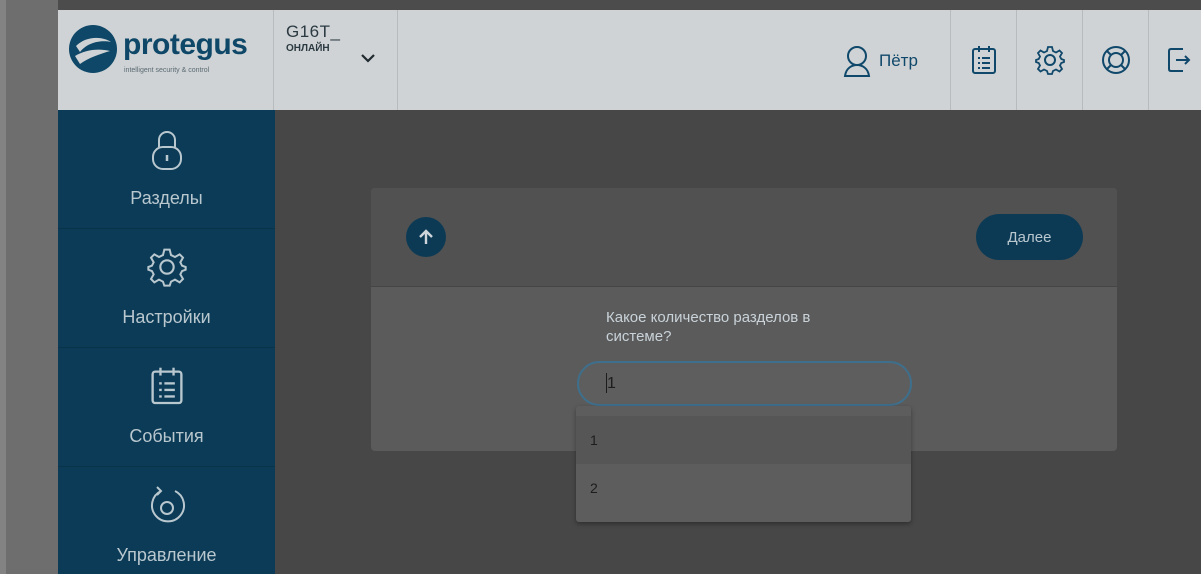 The height and width of the screenshot is (574, 1201). Describe the element at coordinates (185, 44) in the screenshot. I see `logo-wordmark: protegus` at that location.